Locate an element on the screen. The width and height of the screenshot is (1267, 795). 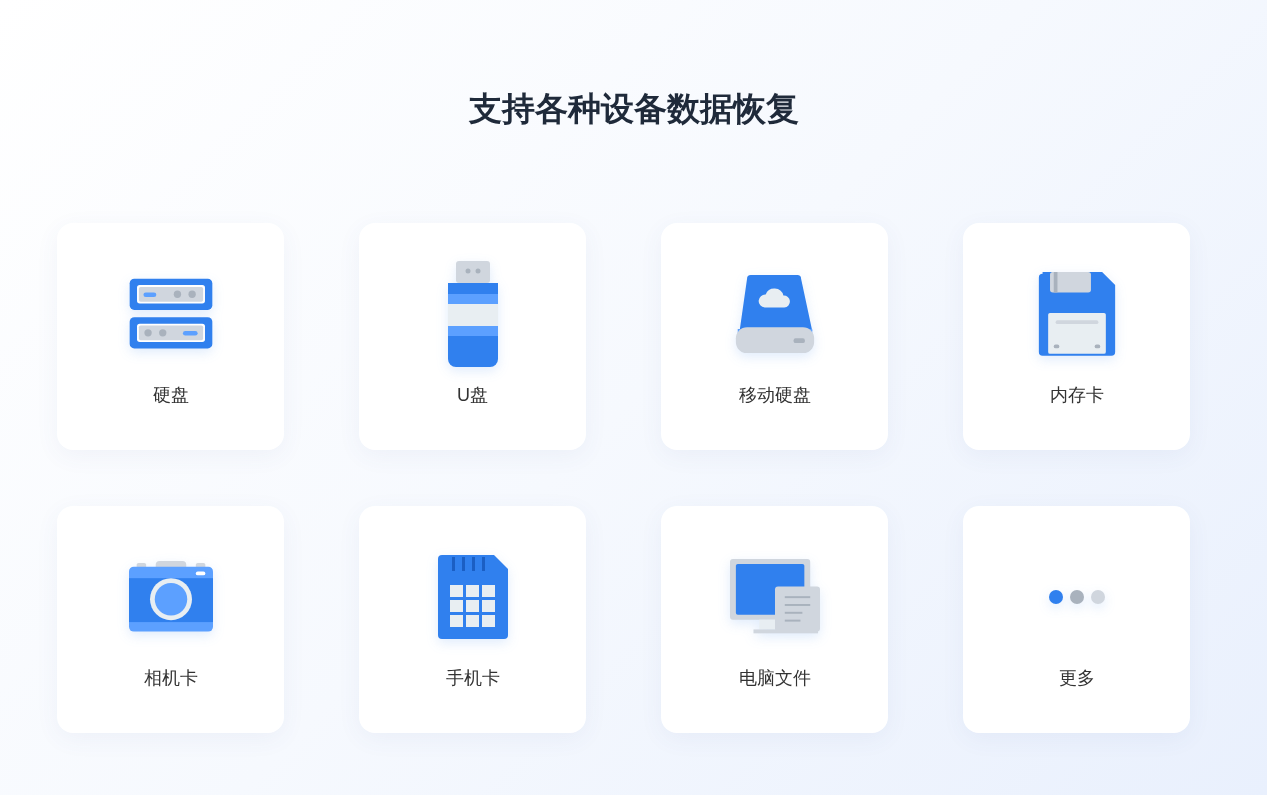
computer-icon is located at coordinates (774, 597).